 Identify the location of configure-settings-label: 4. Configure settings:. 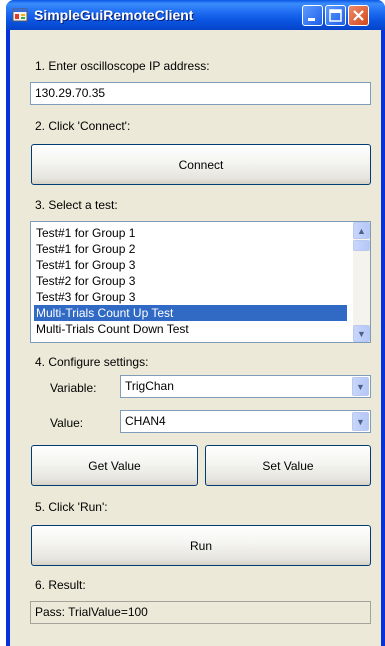
(92, 362).